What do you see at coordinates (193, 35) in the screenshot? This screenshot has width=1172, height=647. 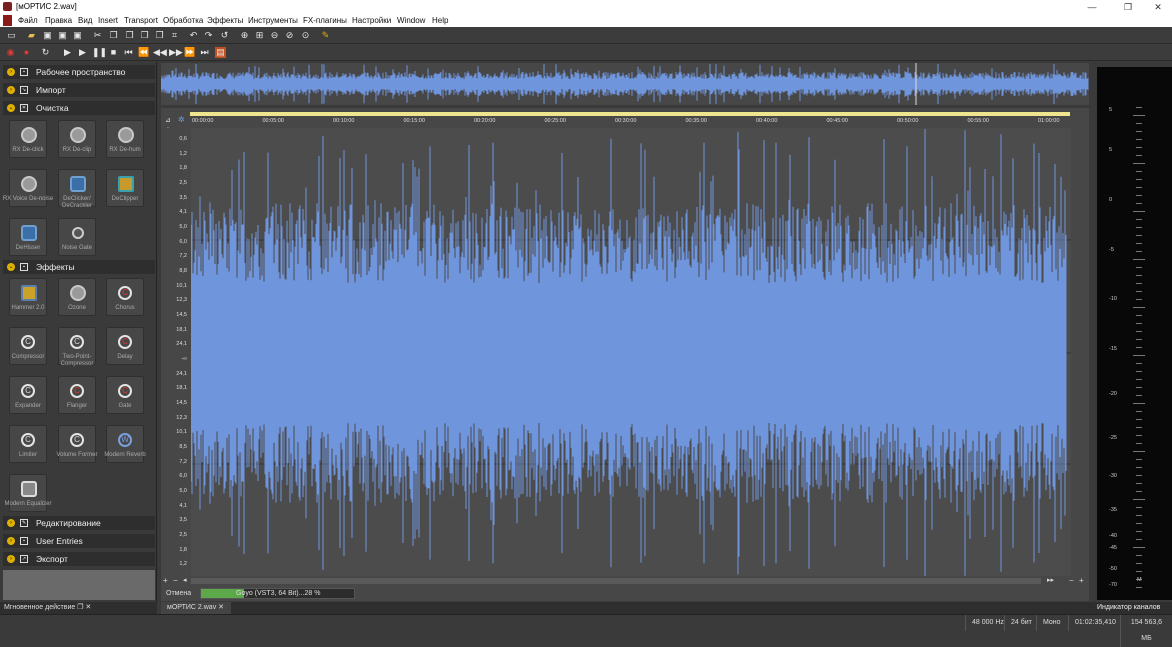 I see `undo-icon: ↶` at bounding box center [193, 35].